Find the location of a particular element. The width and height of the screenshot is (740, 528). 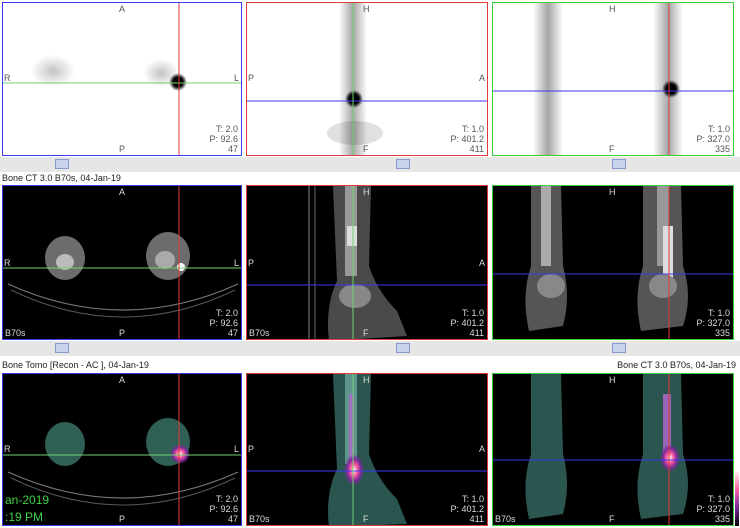

series-title-tomo: Bone Tomo [Recon - AC ], 04-Jan-19 is located at coordinates (75, 365).